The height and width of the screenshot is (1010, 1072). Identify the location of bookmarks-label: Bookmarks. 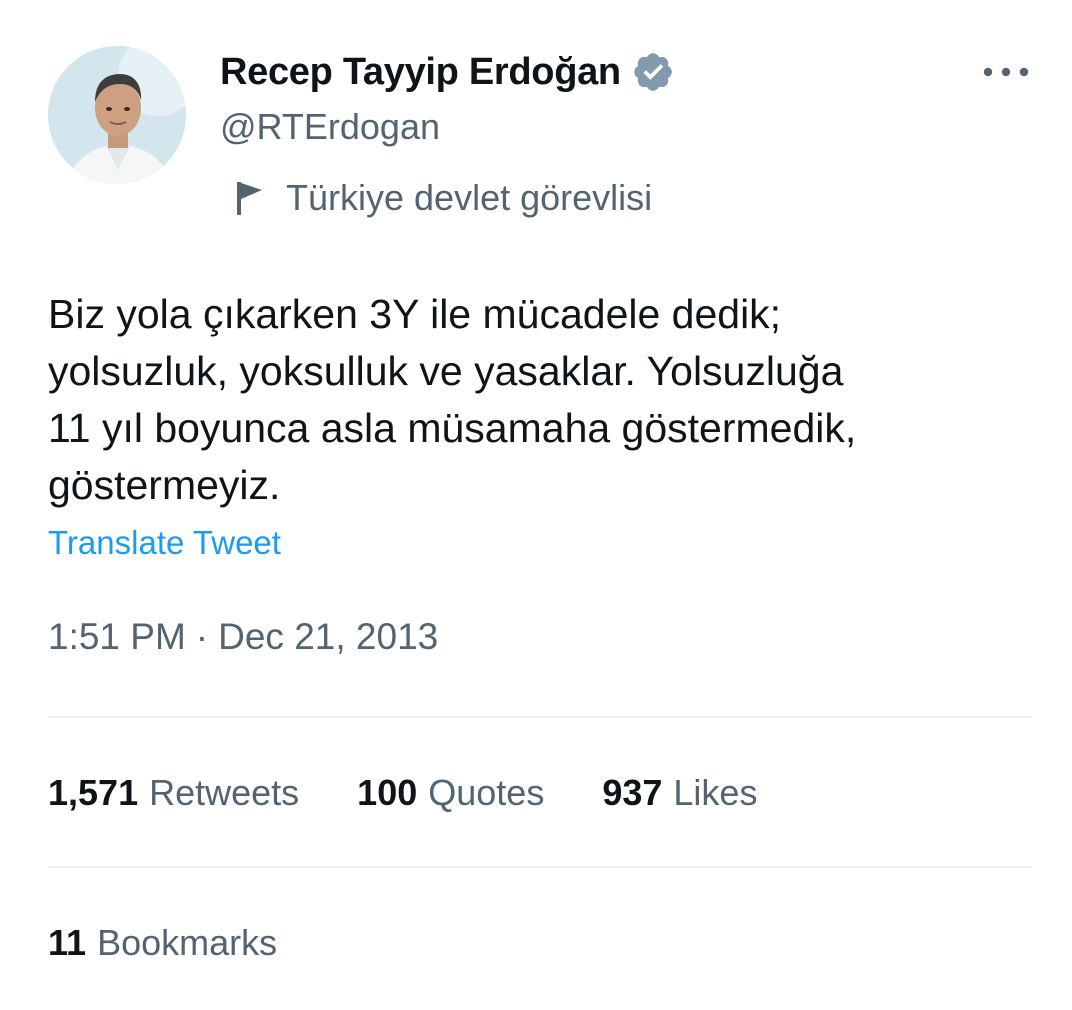
(187, 942).